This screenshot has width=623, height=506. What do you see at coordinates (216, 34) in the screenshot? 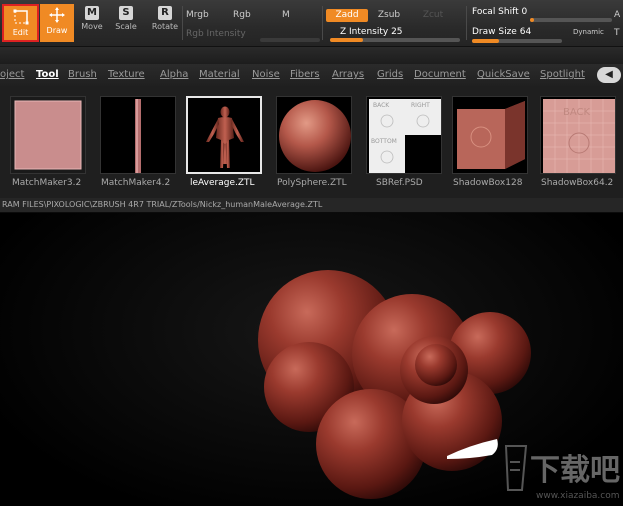
I see `rgb-intensity-slider-label: Rgb Intensity` at bounding box center [216, 34].